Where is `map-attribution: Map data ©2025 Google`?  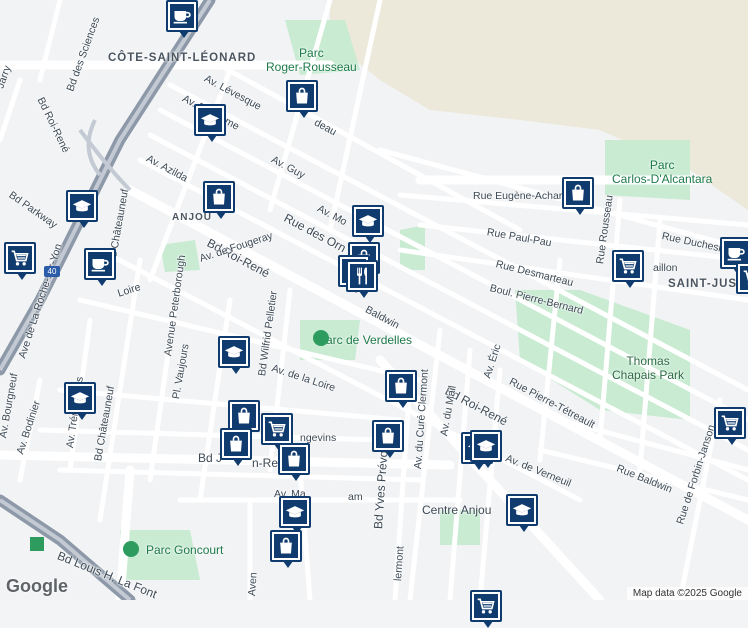 map-attribution: Map data ©2025 Google is located at coordinates (687, 593).